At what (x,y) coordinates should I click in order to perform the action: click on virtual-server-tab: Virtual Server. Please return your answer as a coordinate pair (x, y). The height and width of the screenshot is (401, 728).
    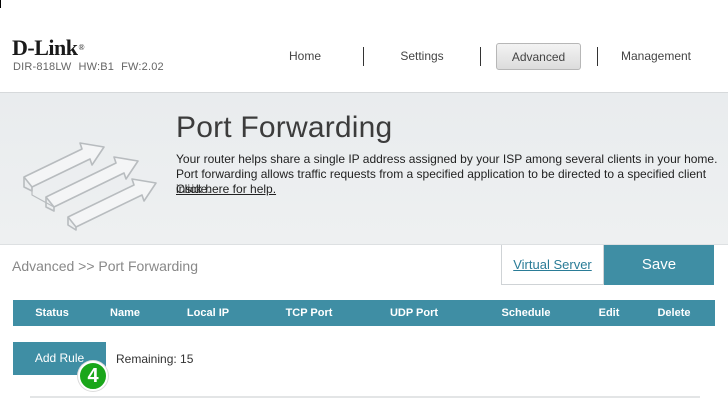
    Looking at the image, I should click on (552, 265).